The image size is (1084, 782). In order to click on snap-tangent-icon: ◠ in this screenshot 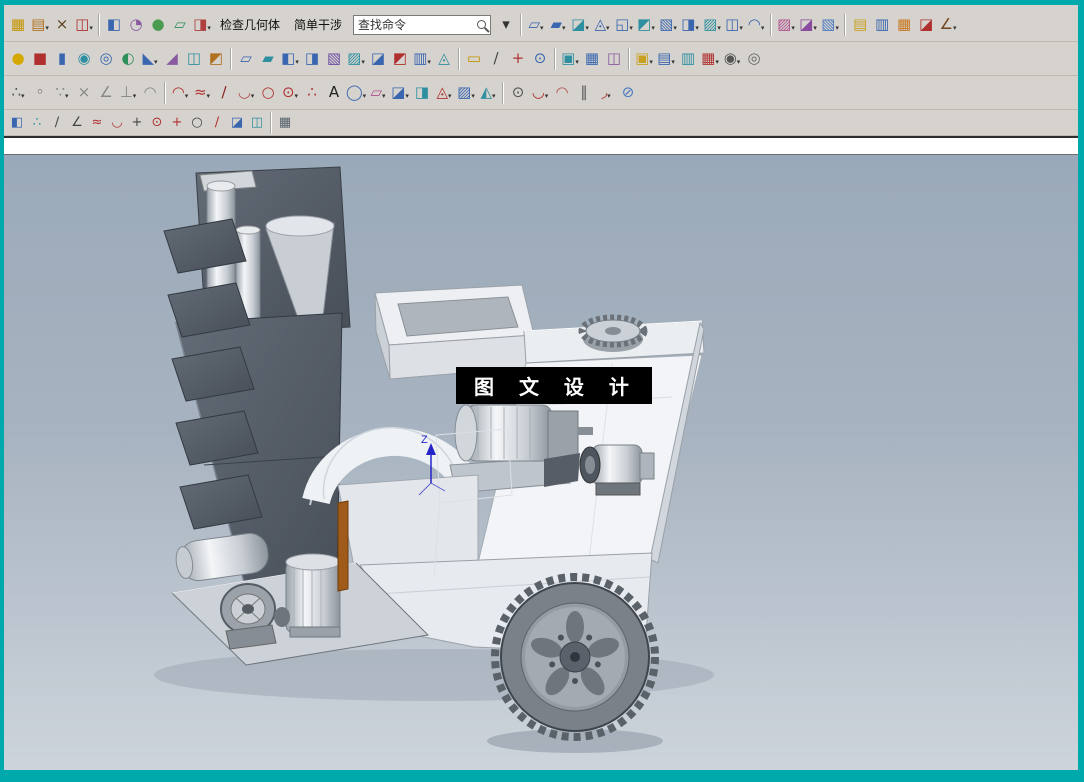, I will do `click(150, 93)`.